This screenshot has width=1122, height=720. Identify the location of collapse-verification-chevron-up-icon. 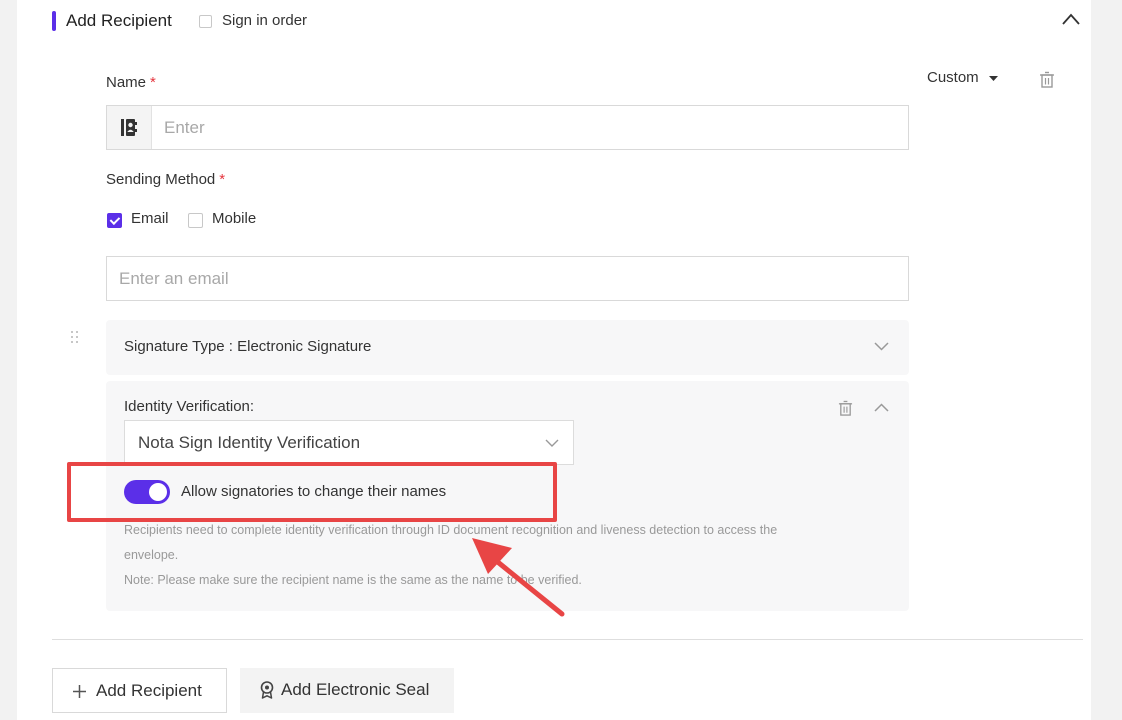
(881, 407).